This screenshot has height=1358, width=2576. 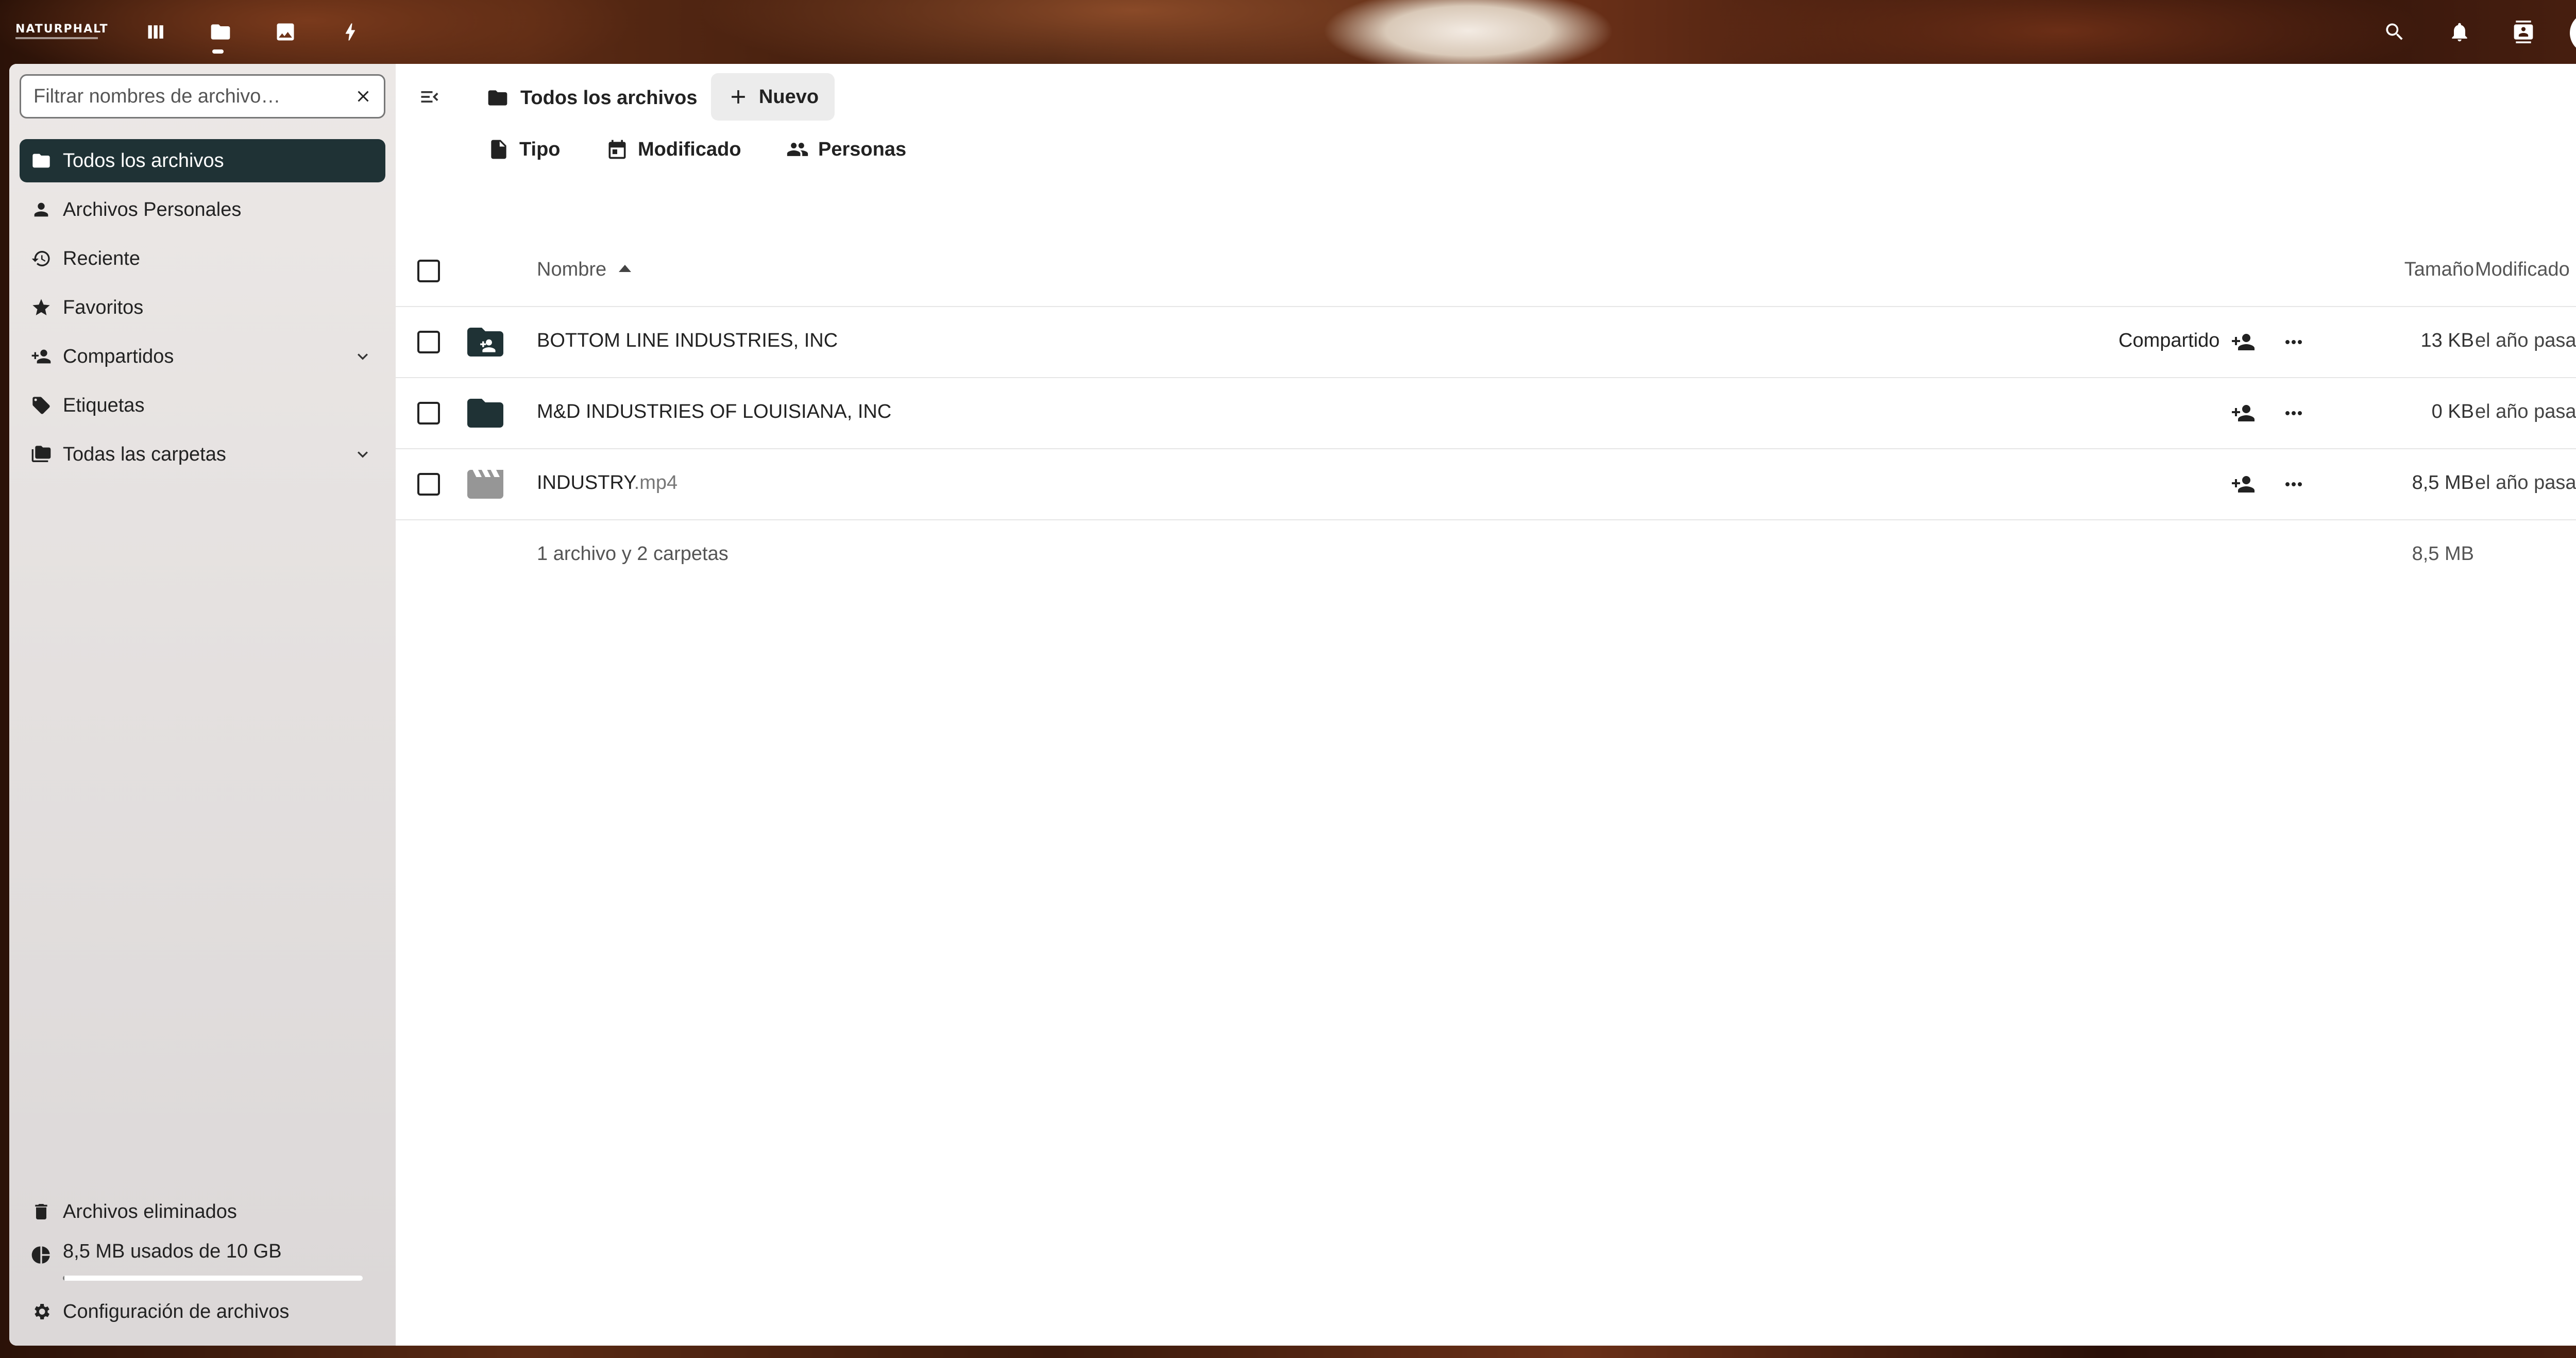 I want to click on sidebar-item-recent: Reciente, so click(x=202, y=258).